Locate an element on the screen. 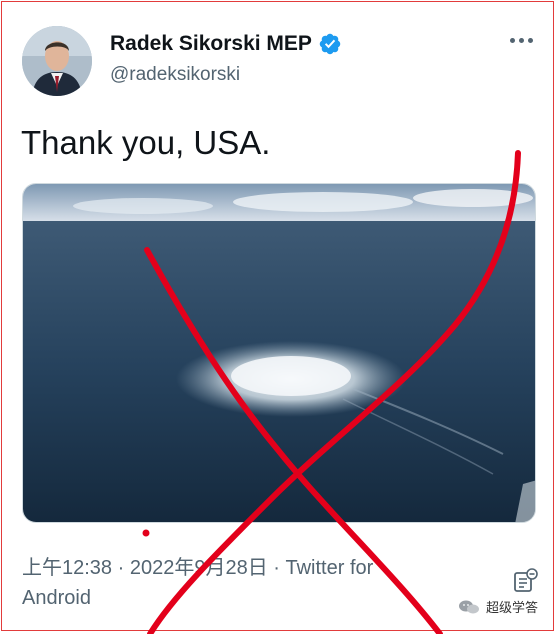 This screenshot has height=634, width=557. tweet-time: 上午12:38 is located at coordinates (67, 568).